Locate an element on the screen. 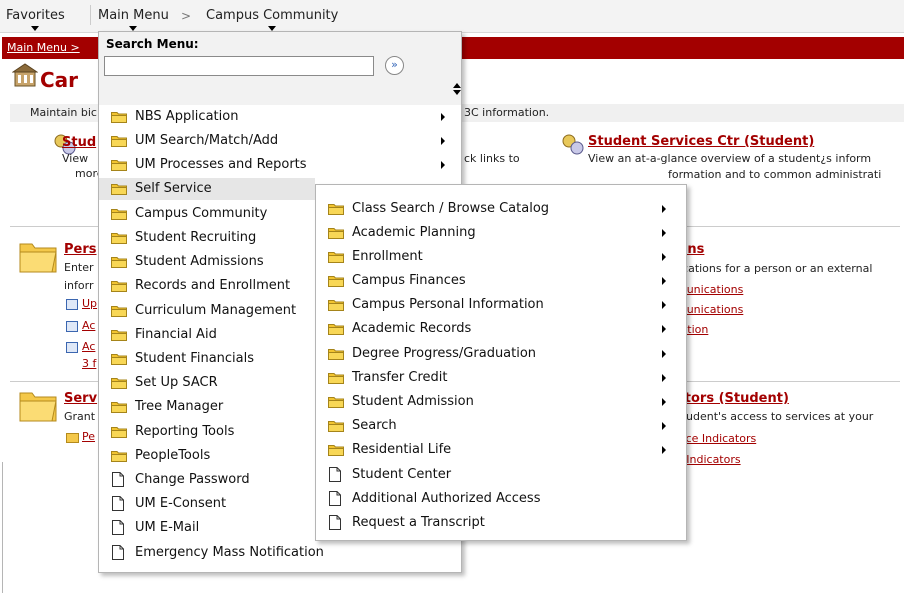 The height and width of the screenshot is (593, 904). menu-item-label: Campus Community is located at coordinates (201, 213).